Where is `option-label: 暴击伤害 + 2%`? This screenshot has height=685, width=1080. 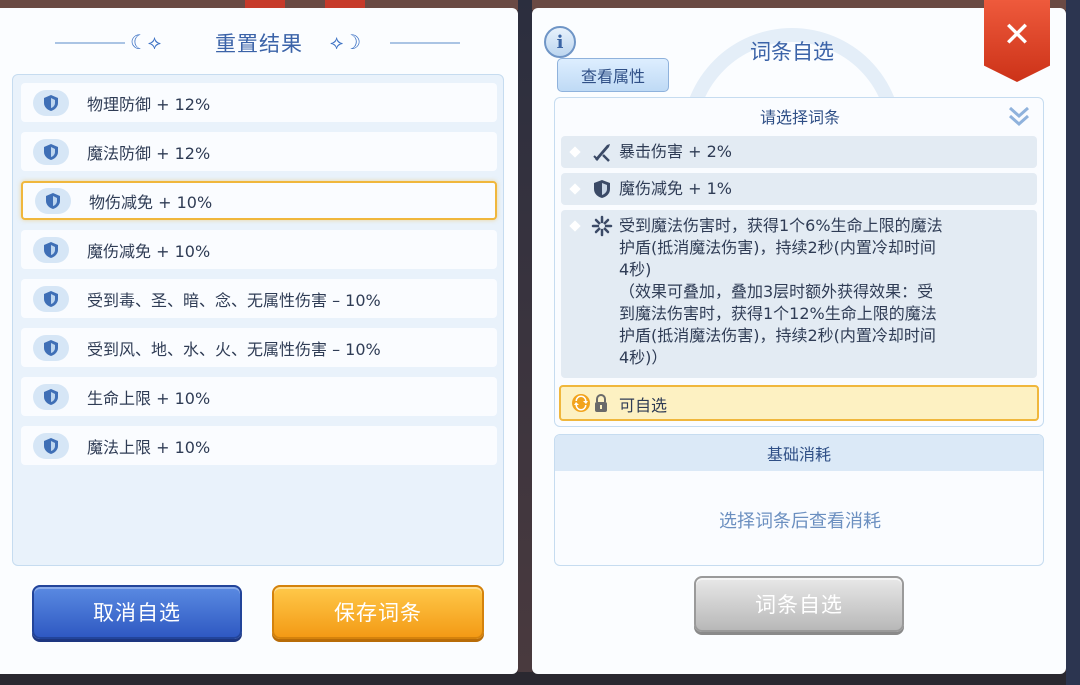 option-label: 暴击伤害 + 2% is located at coordinates (675, 151).